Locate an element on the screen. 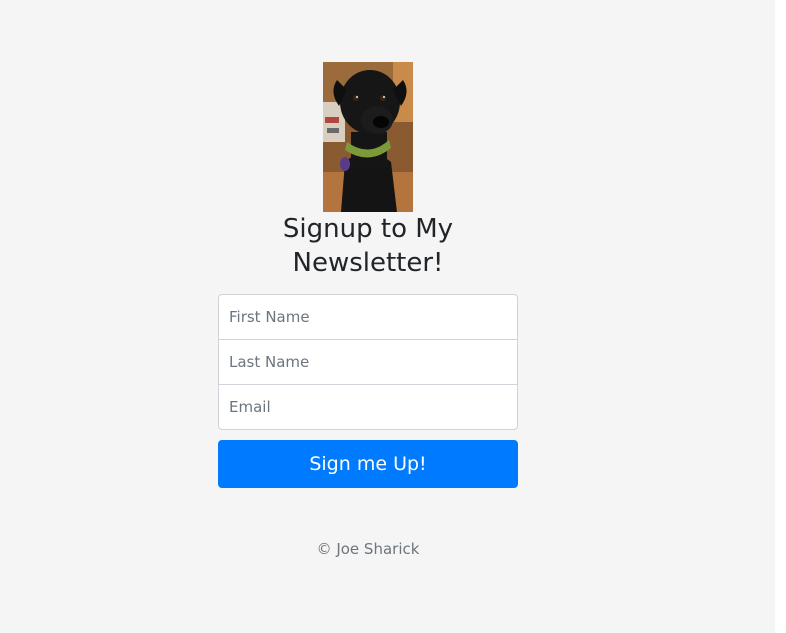 This screenshot has width=786, height=633. page-title: Signup to My Newsletter! is located at coordinates (368, 246).